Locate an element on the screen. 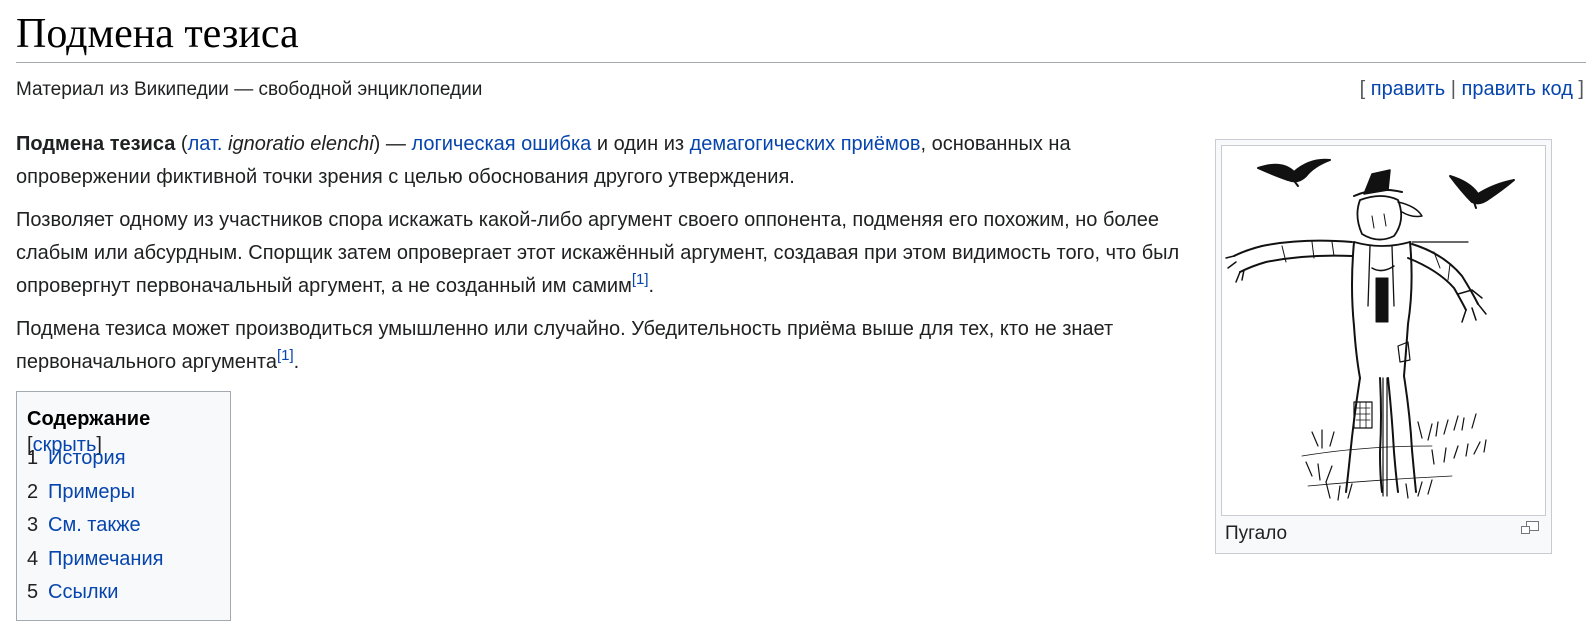  intro-mid-text: и один из is located at coordinates (640, 144).